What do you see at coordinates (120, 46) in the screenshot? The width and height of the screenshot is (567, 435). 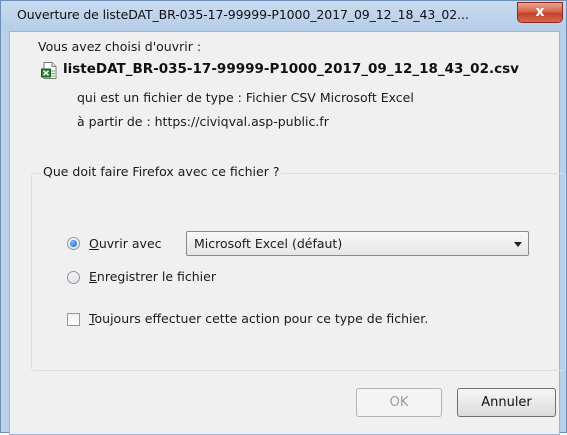 I see `intro-text: Vous avez choisi d'ouvrir :` at bounding box center [120, 46].